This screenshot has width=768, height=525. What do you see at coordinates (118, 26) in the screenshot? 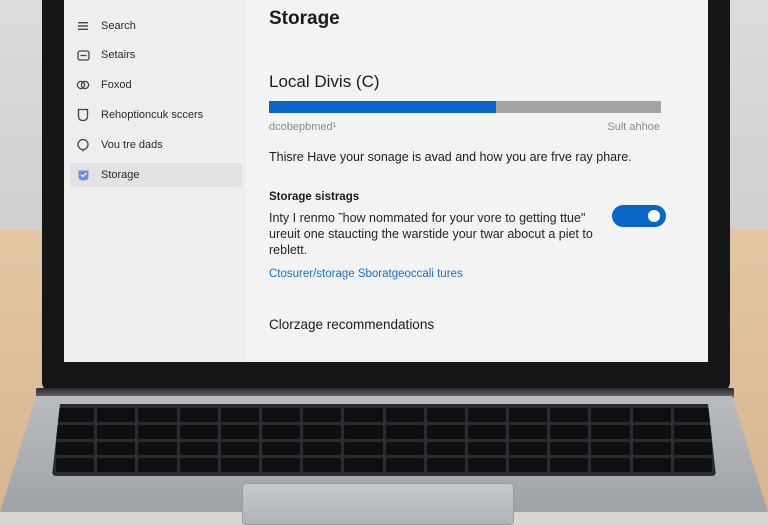
I see `sidebar-item-label: Search` at bounding box center [118, 26].